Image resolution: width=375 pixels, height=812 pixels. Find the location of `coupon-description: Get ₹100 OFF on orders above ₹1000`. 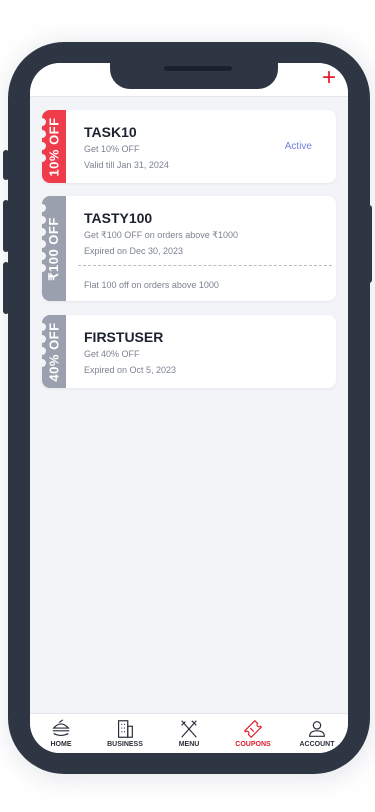

coupon-description: Get ₹100 OFF on orders above ₹1000 is located at coordinates (161, 235).